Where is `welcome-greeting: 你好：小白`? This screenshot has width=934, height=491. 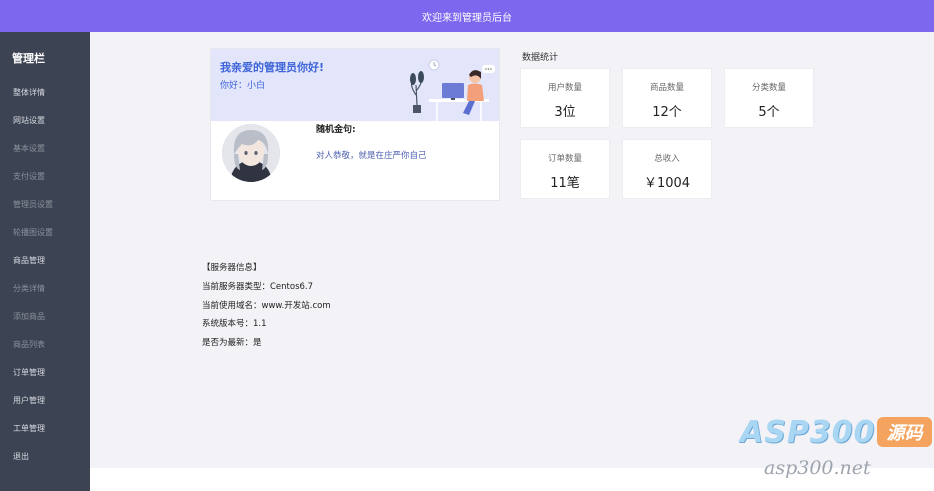
welcome-greeting: 你好：小白 is located at coordinates (243, 86).